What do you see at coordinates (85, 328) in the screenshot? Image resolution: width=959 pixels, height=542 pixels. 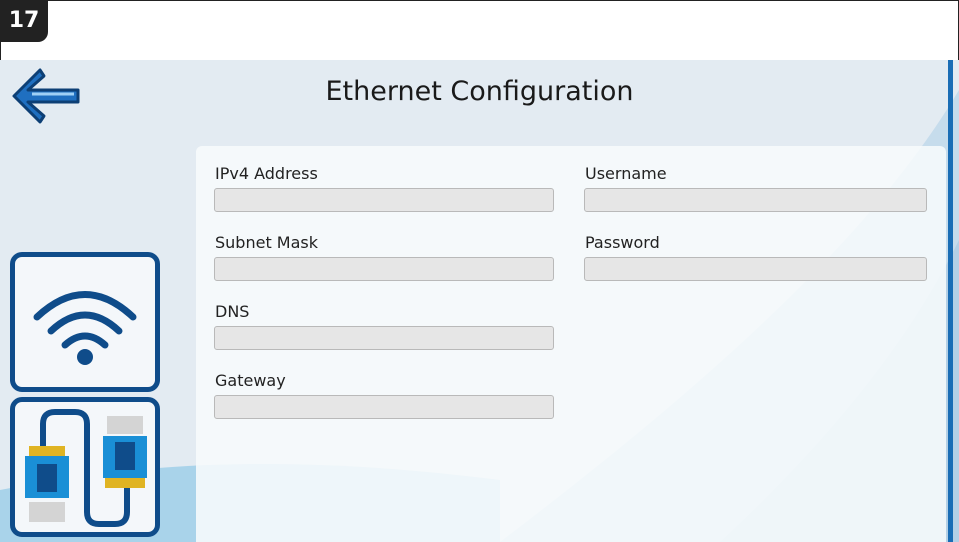 I see `wifi-icon` at bounding box center [85, 328].